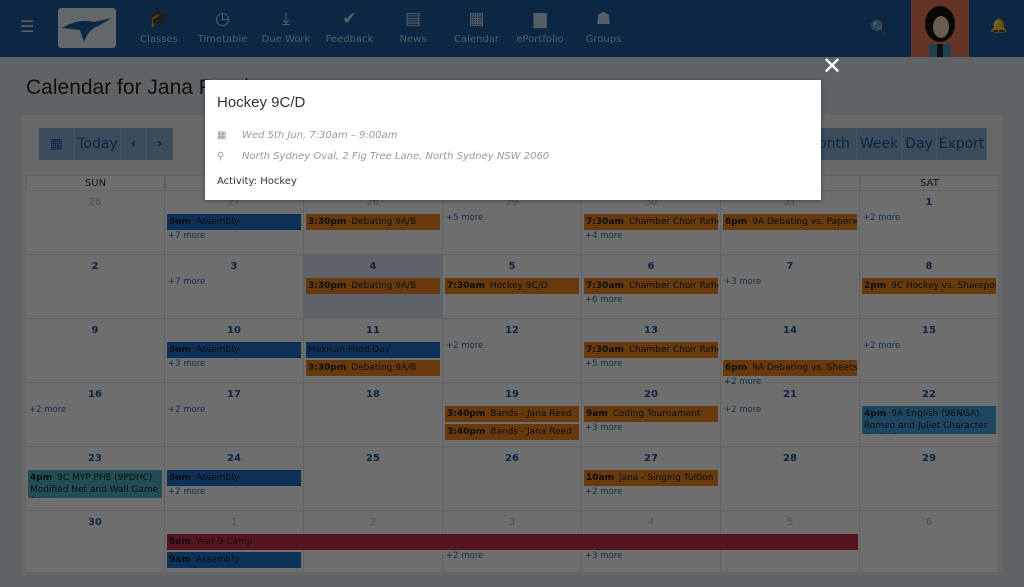 Image resolution: width=1024 pixels, height=587 pixels. I want to click on day-cell: 8 2pm 9C Hockey vs. Sharepoint, so click(929, 287).